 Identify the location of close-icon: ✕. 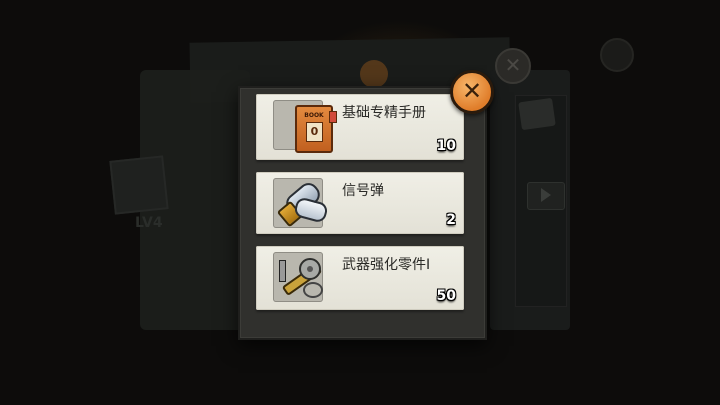
(472, 91).